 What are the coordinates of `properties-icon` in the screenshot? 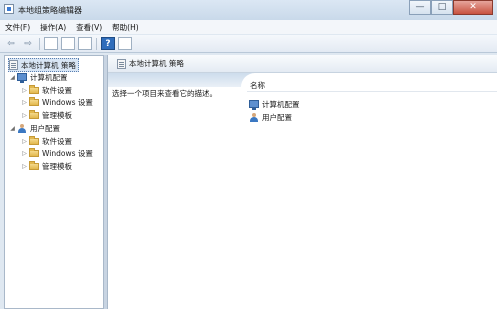 It's located at (68, 43).